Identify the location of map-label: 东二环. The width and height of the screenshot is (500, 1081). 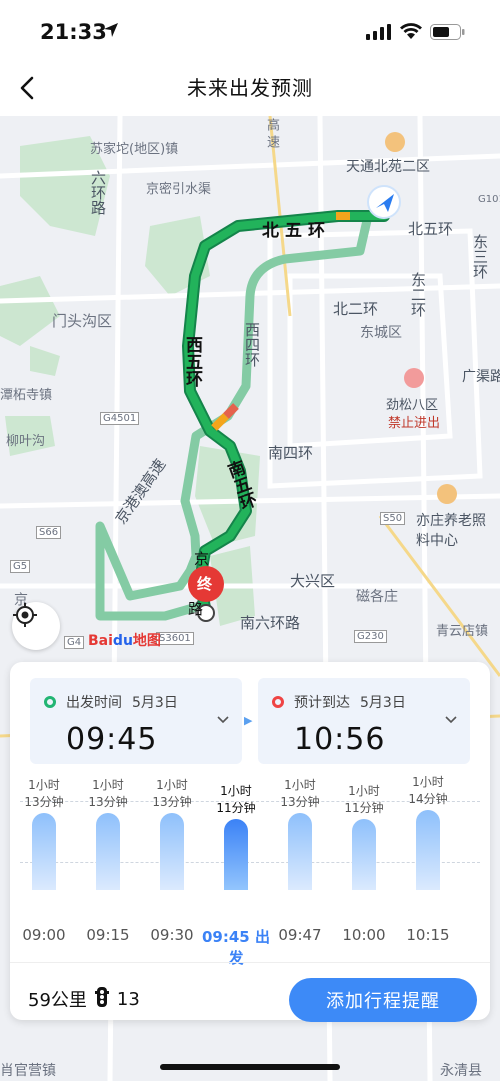
(418, 294).